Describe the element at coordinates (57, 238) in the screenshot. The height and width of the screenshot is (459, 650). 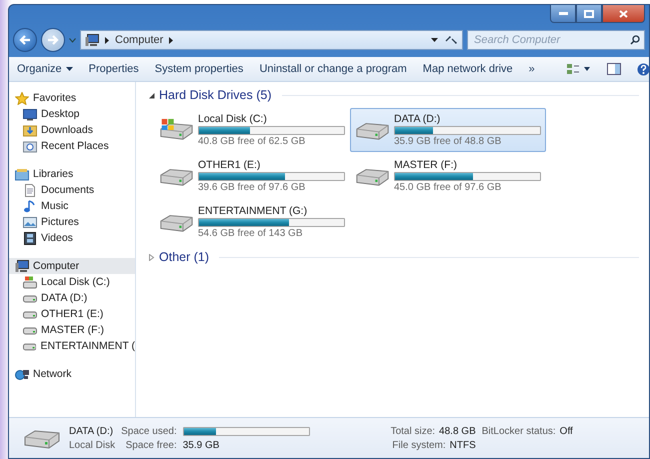
I see `navigation-label: Videos` at that location.